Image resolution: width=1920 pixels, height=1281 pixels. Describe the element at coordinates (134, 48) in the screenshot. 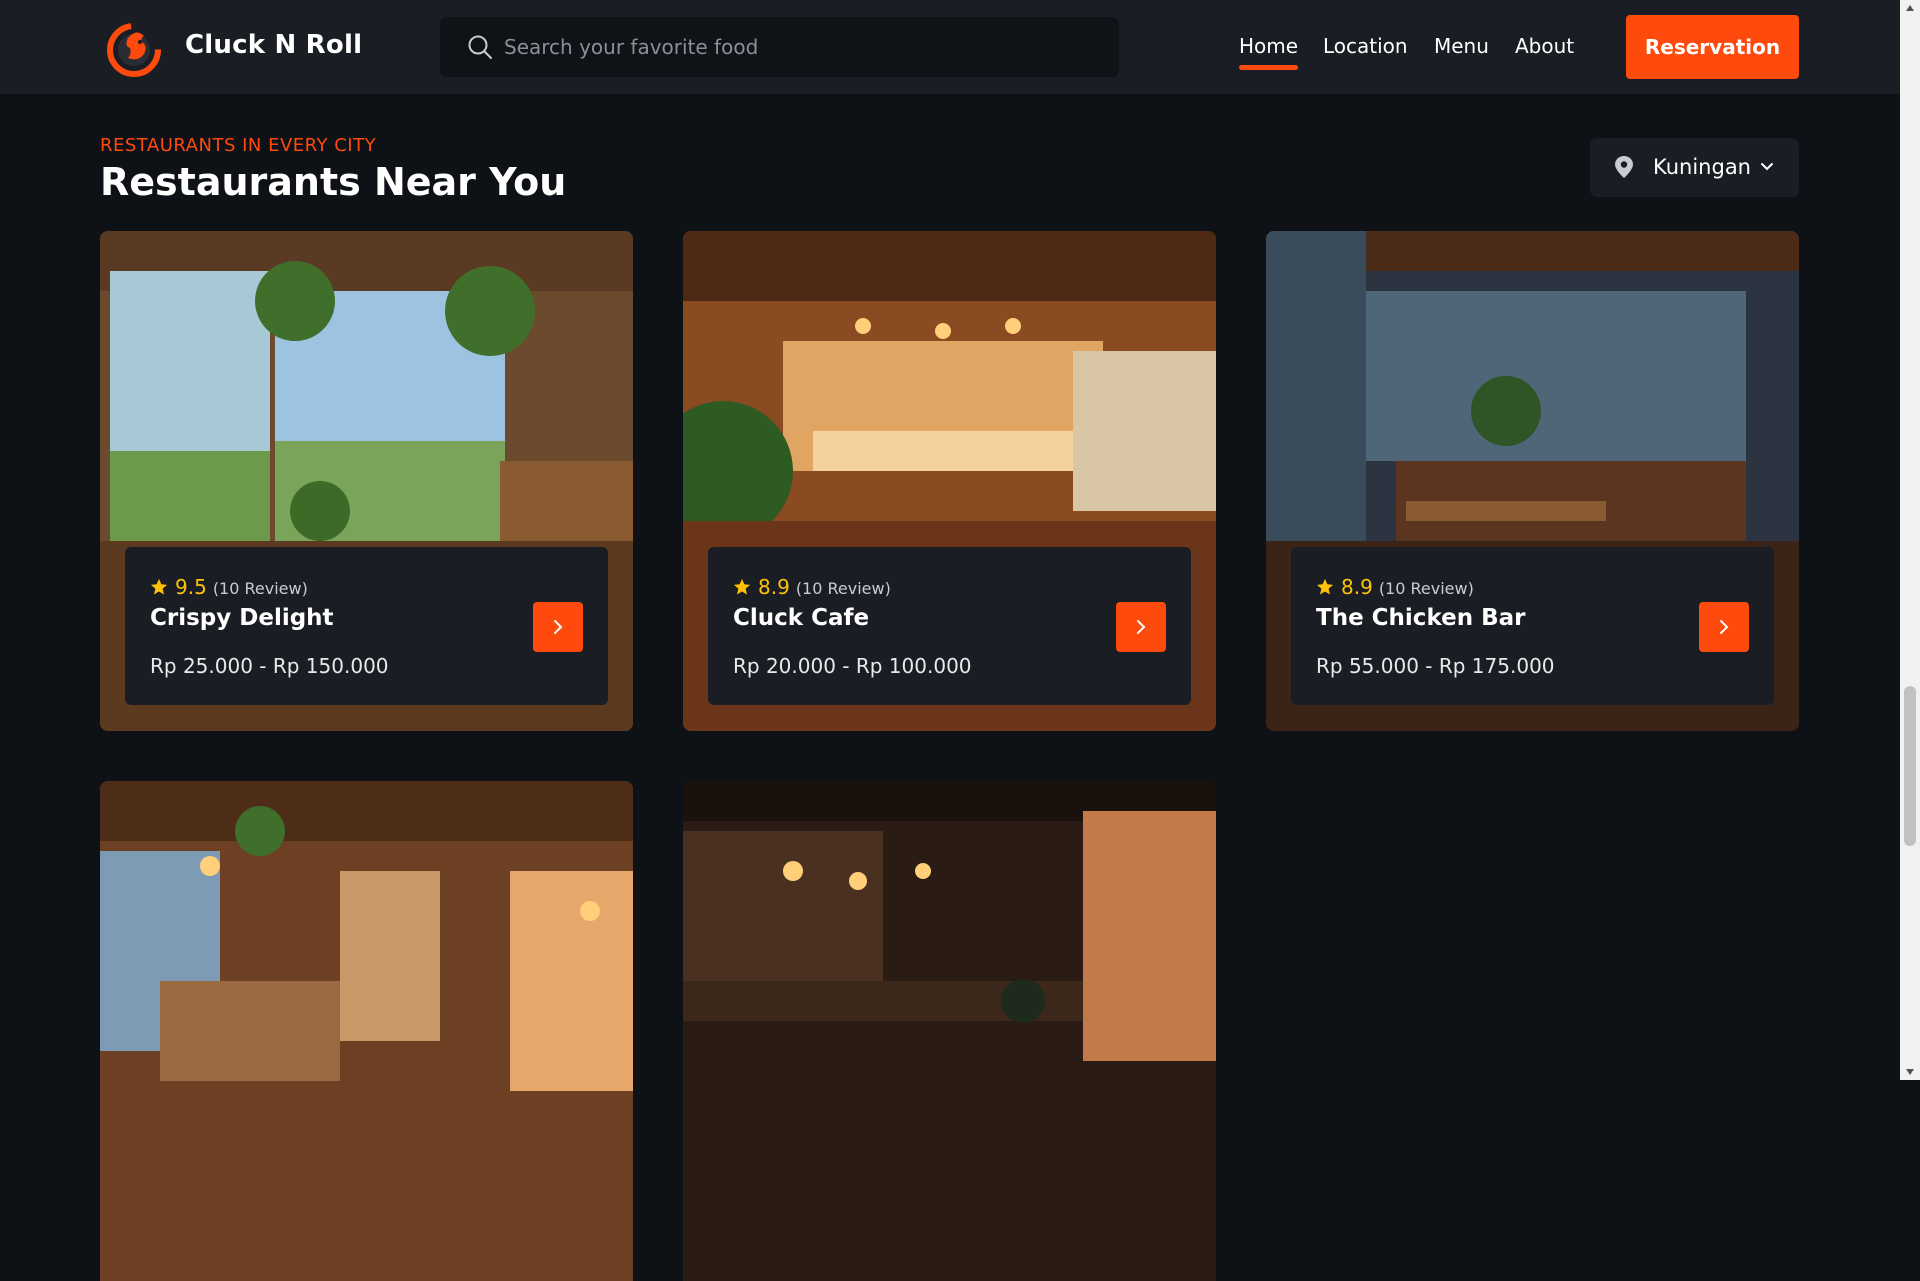

I see `rooster-logo-icon` at that location.